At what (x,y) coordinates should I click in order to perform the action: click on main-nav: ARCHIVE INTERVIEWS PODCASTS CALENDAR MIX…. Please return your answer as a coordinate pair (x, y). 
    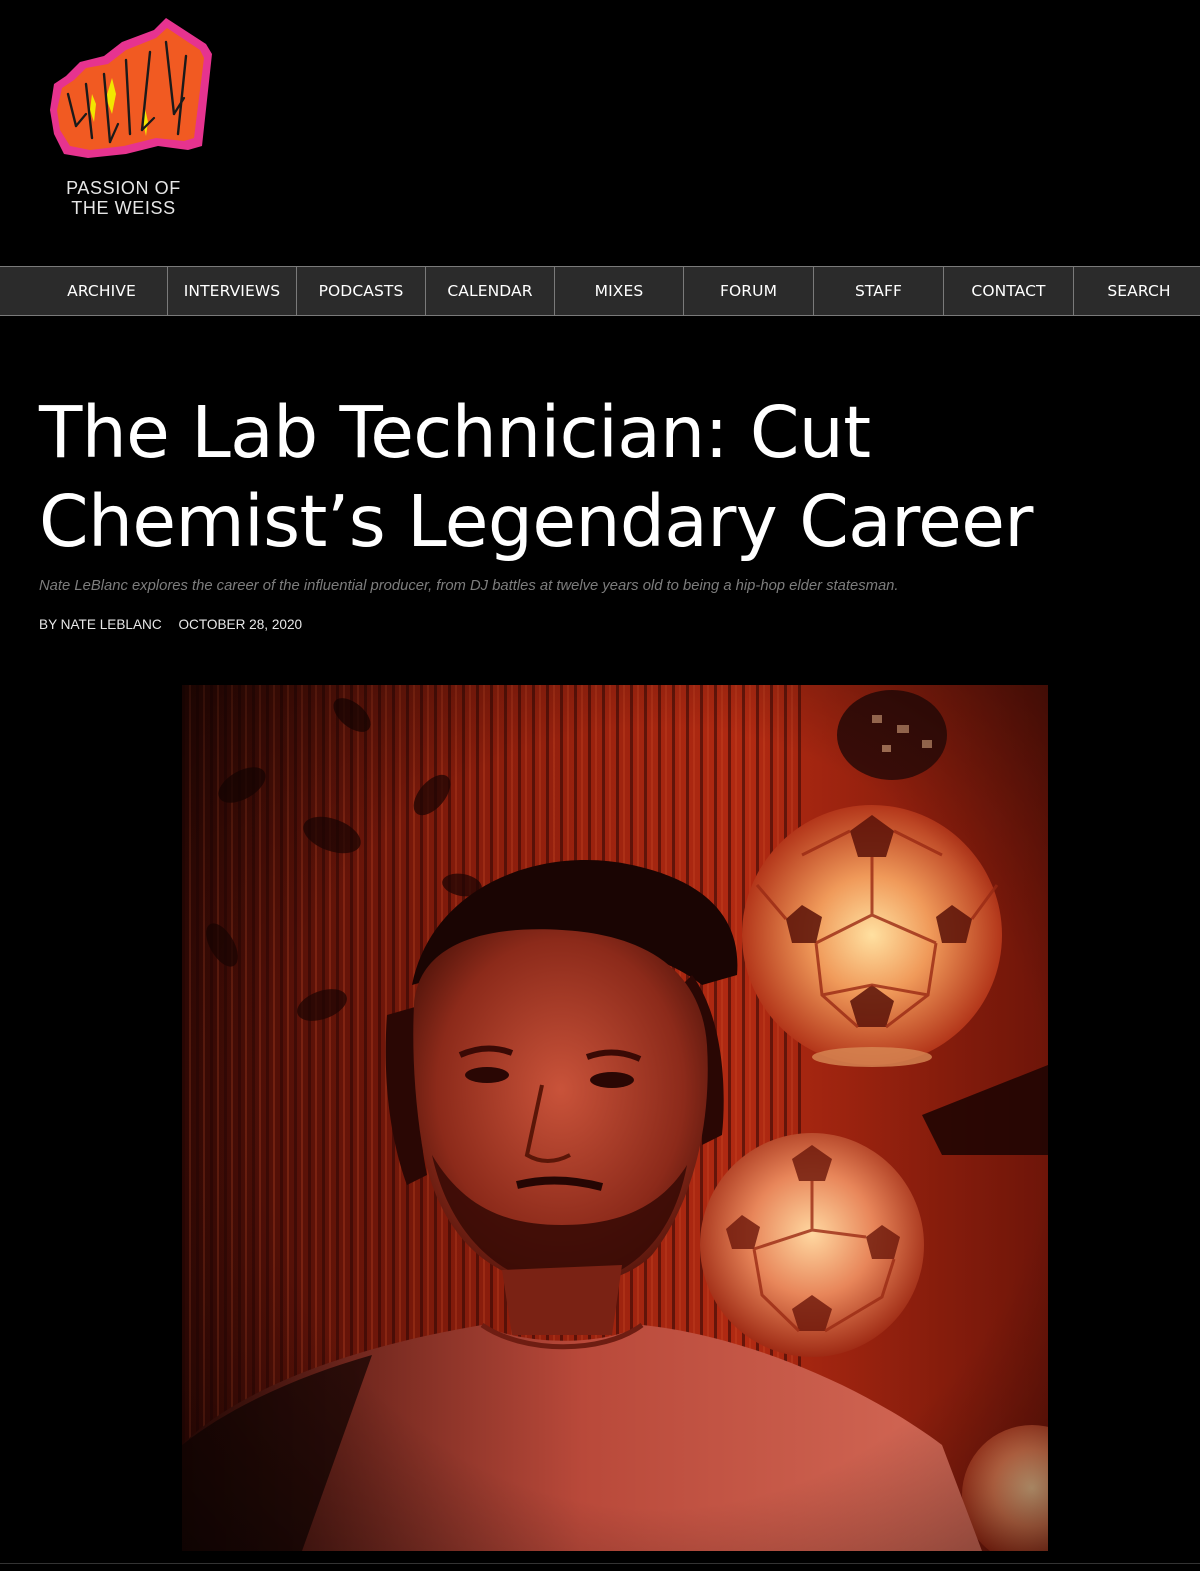
    Looking at the image, I should click on (600, 291).